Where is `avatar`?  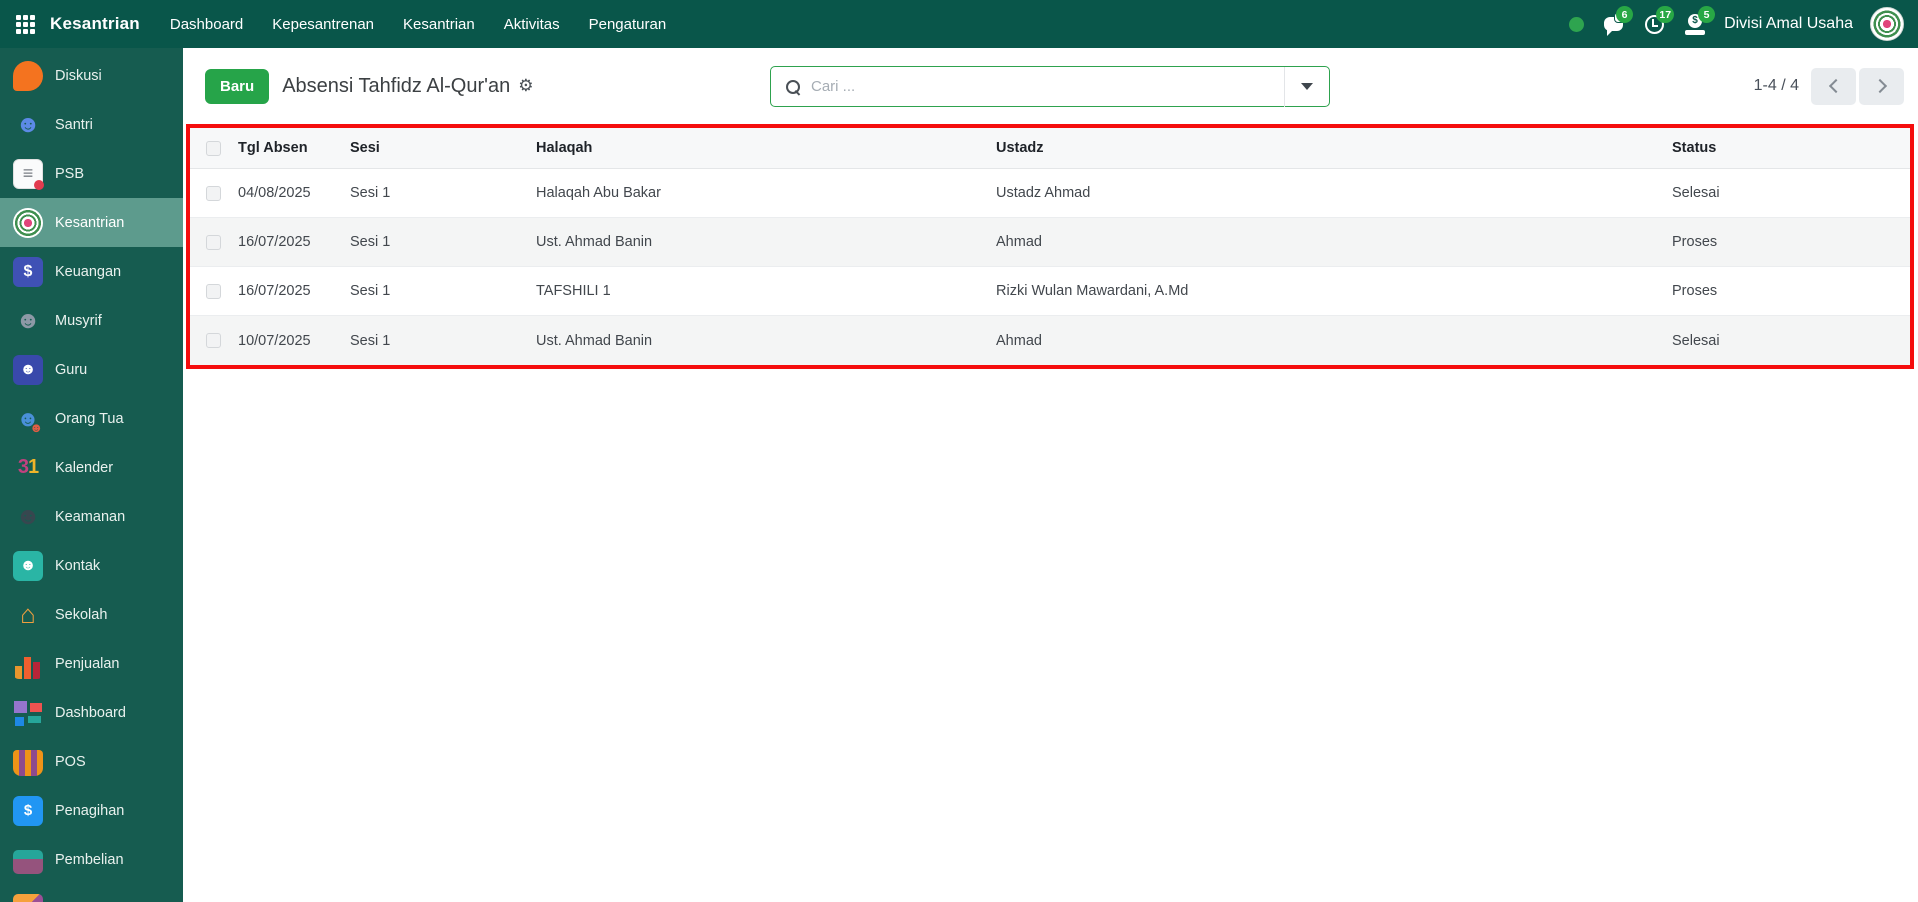 avatar is located at coordinates (1887, 24).